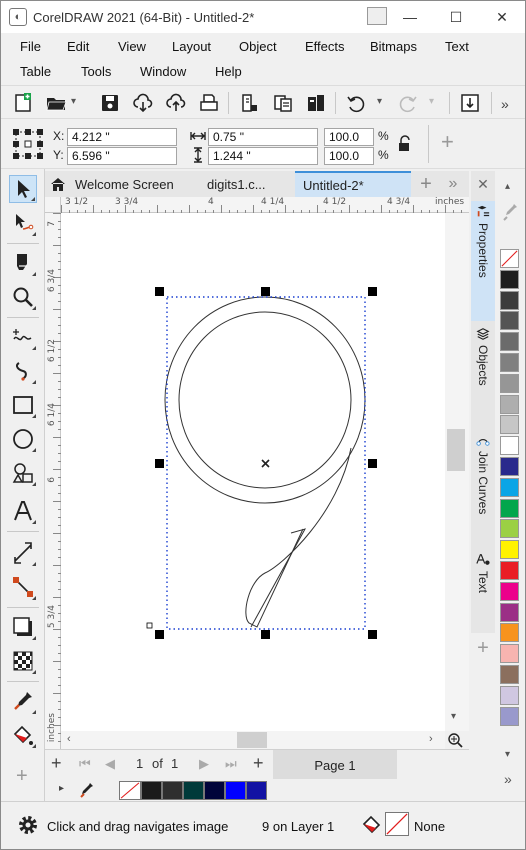  What do you see at coordinates (30, 46) in the screenshot?
I see `menu-file: File` at bounding box center [30, 46].